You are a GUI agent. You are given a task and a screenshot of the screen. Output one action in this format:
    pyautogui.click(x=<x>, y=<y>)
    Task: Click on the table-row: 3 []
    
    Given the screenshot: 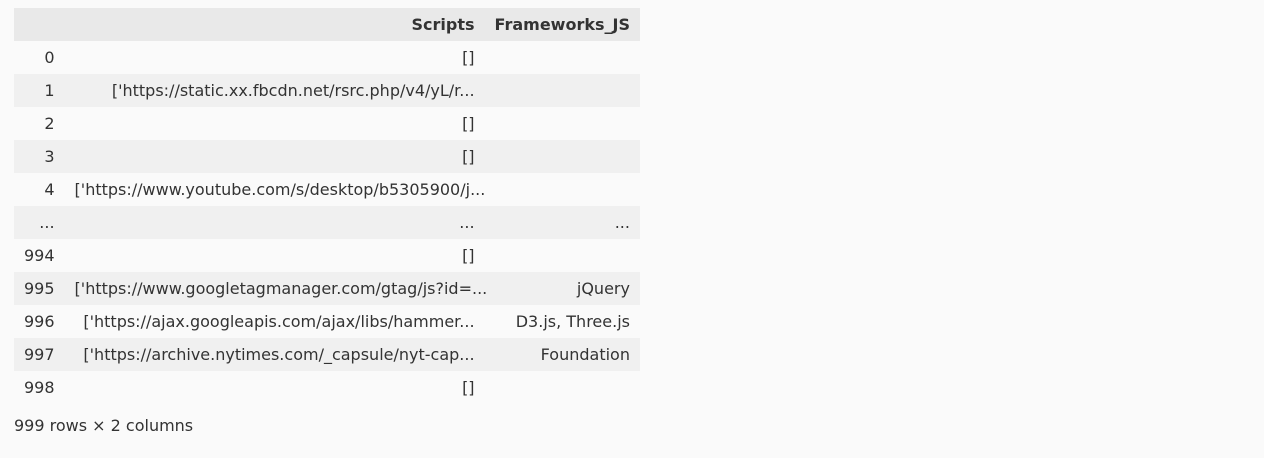 What is the action you would take?
    pyautogui.click(x=327, y=156)
    